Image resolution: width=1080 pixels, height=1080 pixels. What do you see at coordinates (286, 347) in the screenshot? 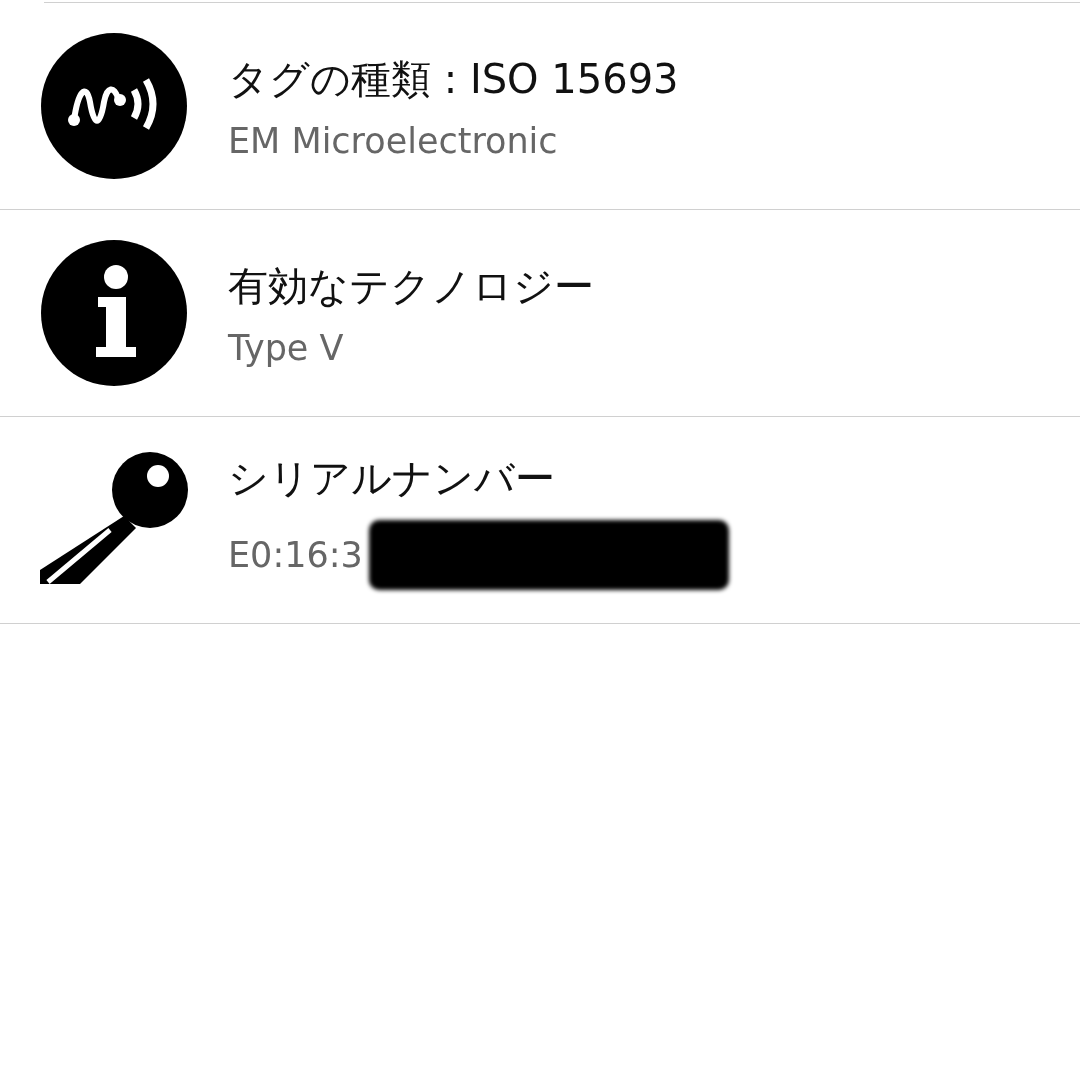
I see `row-value: Type V` at bounding box center [286, 347].